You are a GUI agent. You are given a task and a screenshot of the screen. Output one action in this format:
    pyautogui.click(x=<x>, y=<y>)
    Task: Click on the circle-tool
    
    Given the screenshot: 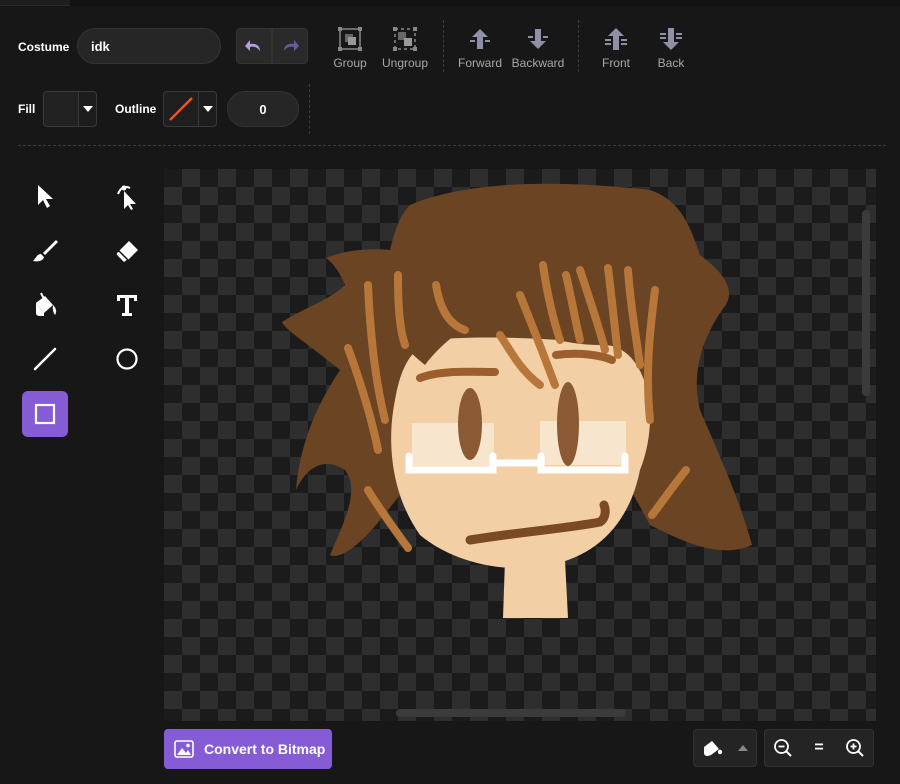 What is the action you would take?
    pyautogui.click(x=127, y=359)
    